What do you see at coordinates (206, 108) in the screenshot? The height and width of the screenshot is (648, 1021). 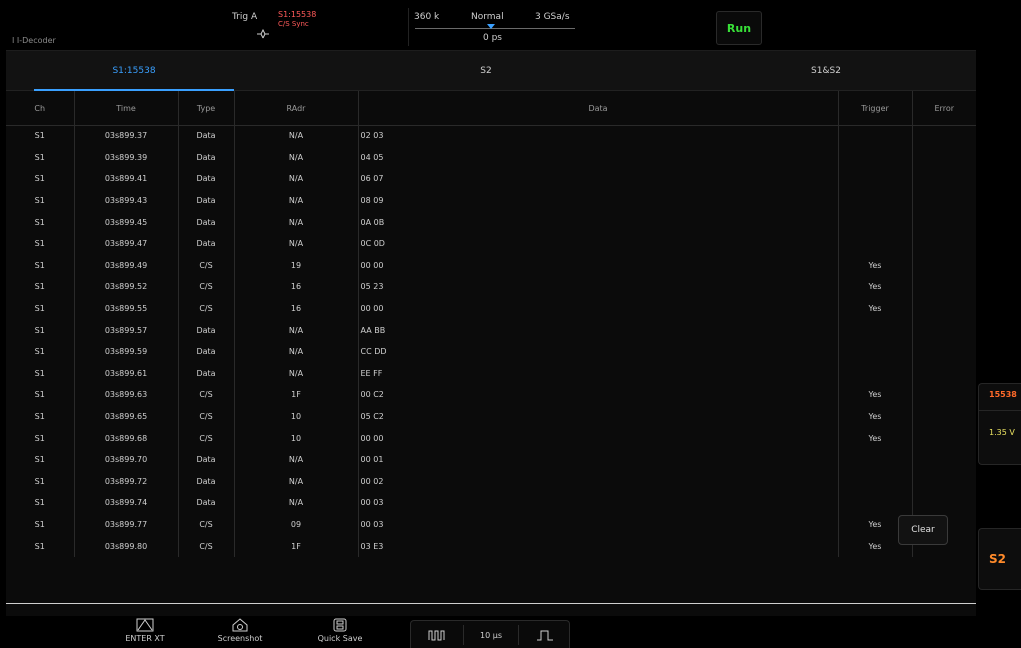 I see `column-header: Type` at bounding box center [206, 108].